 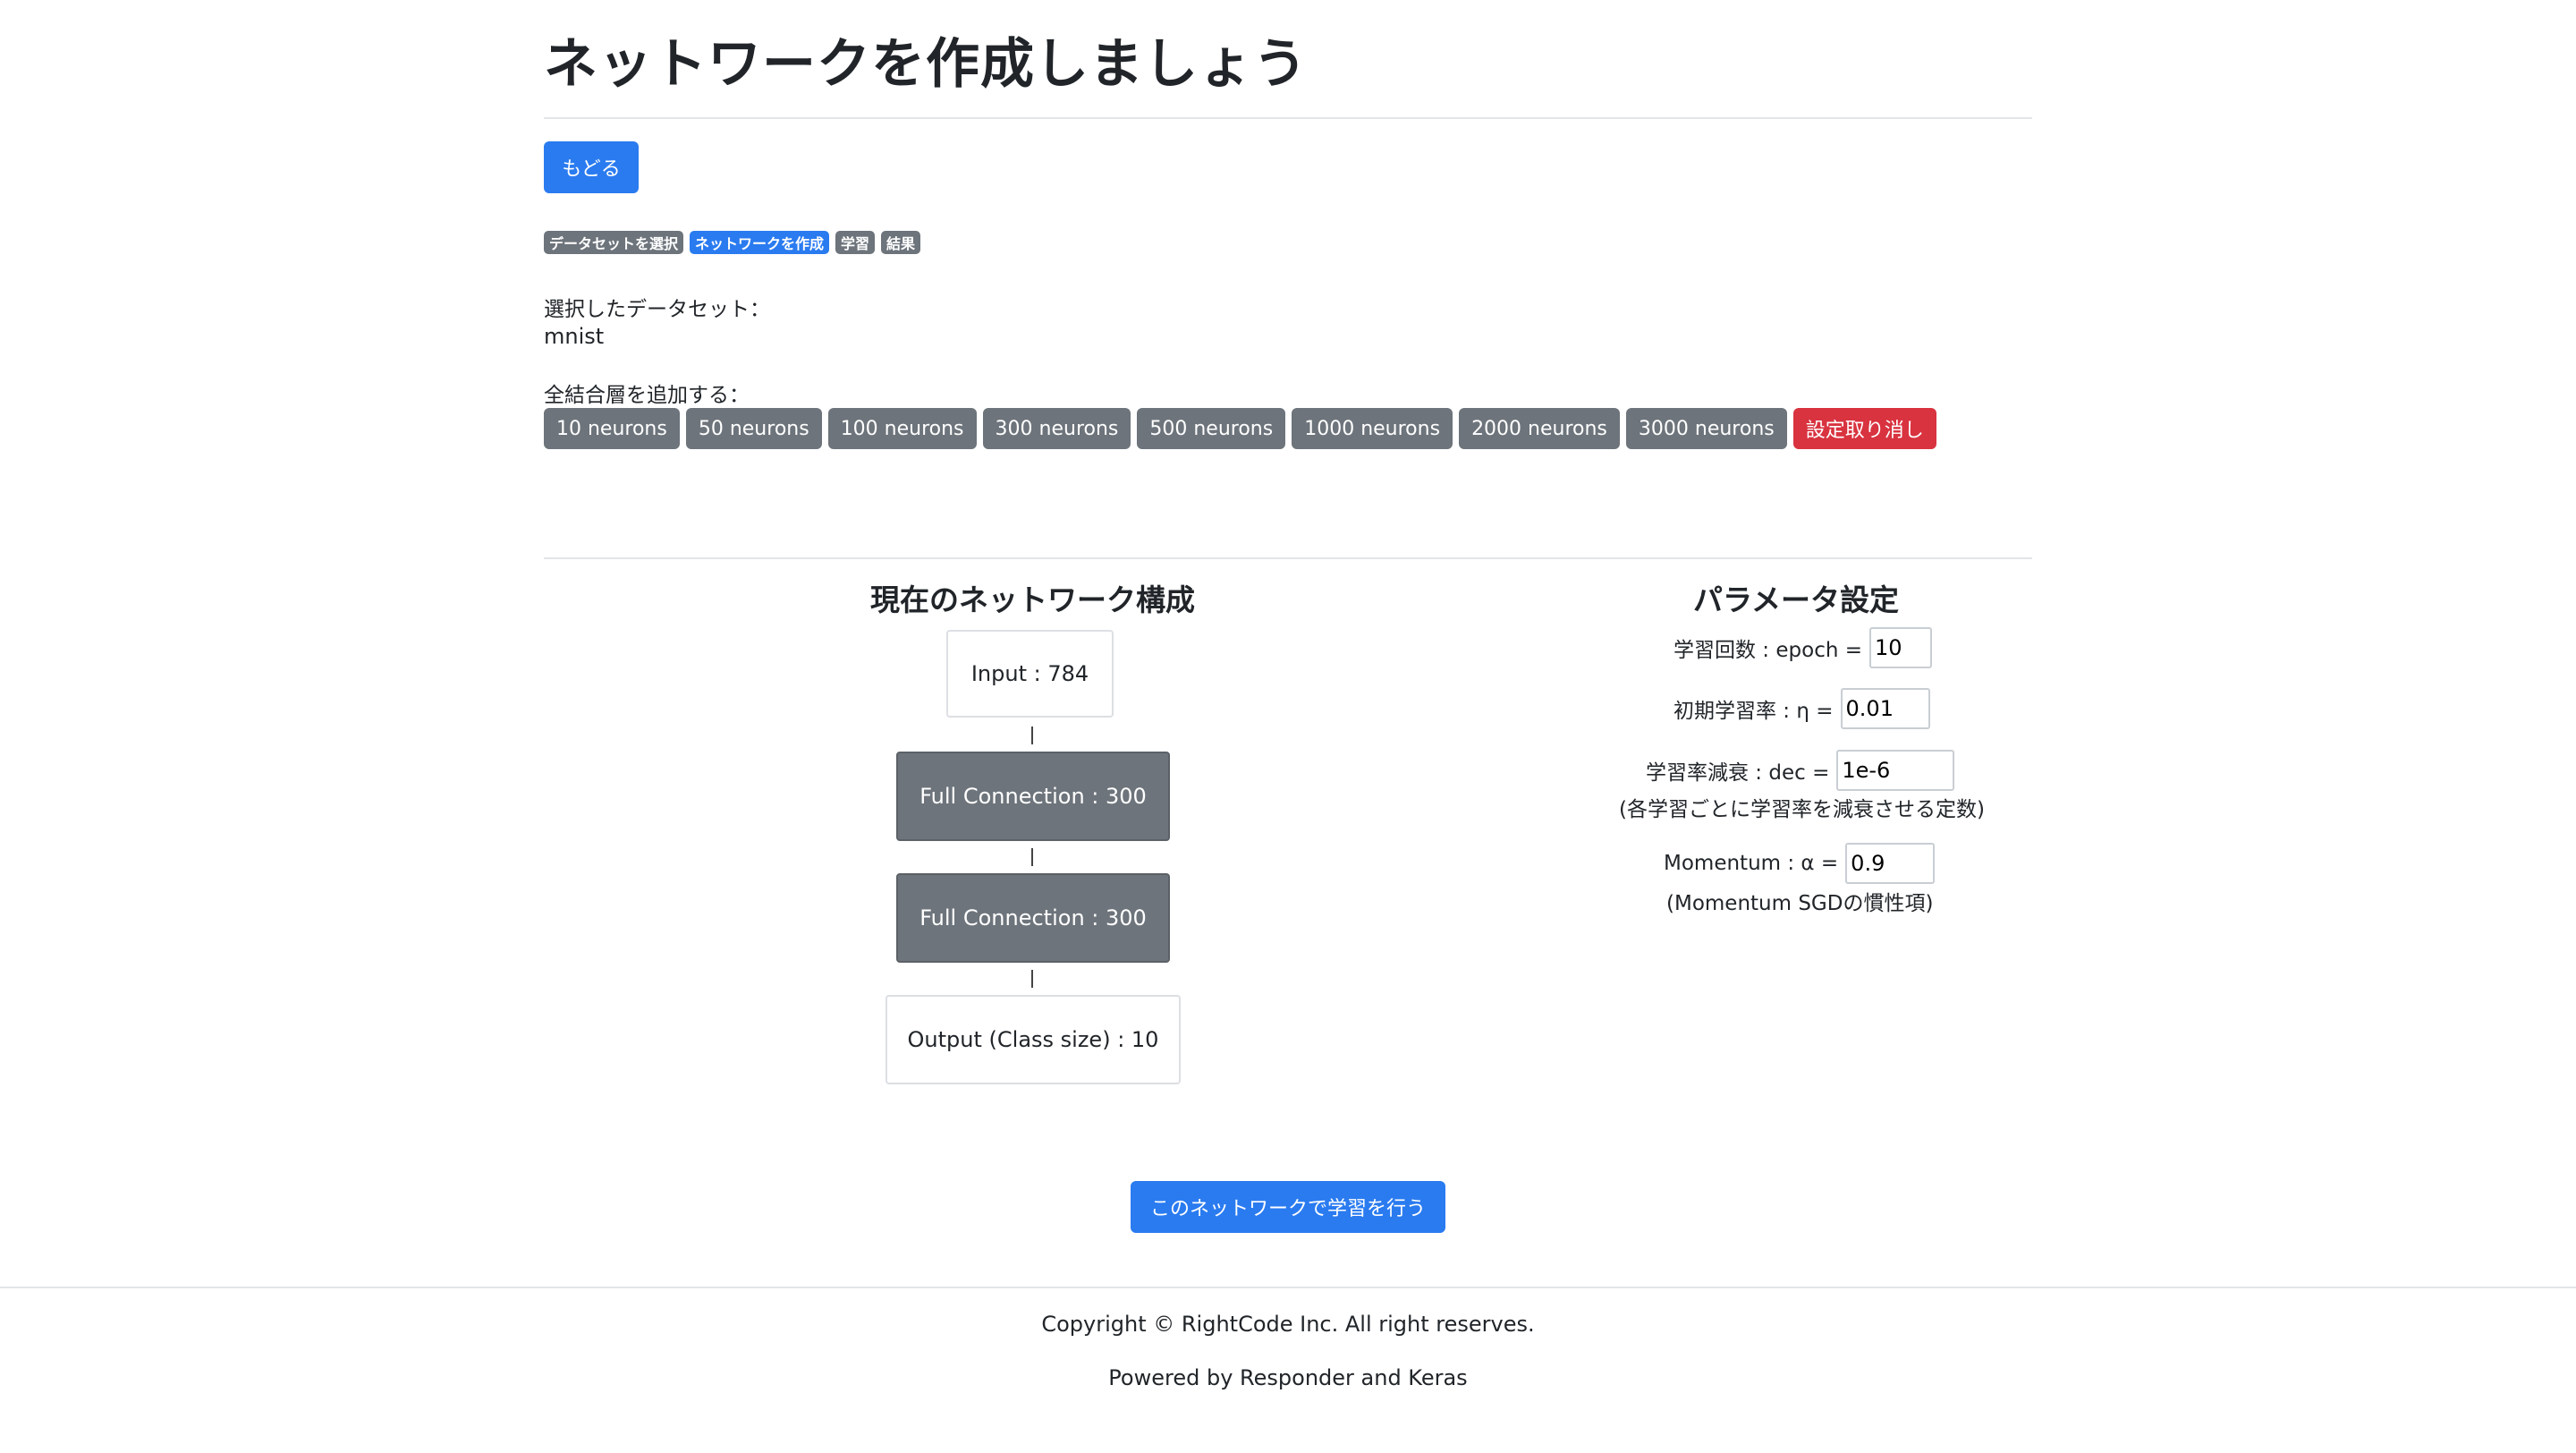 I want to click on momentum-note: (Momentum SGDの慣性項), so click(x=1800, y=903).